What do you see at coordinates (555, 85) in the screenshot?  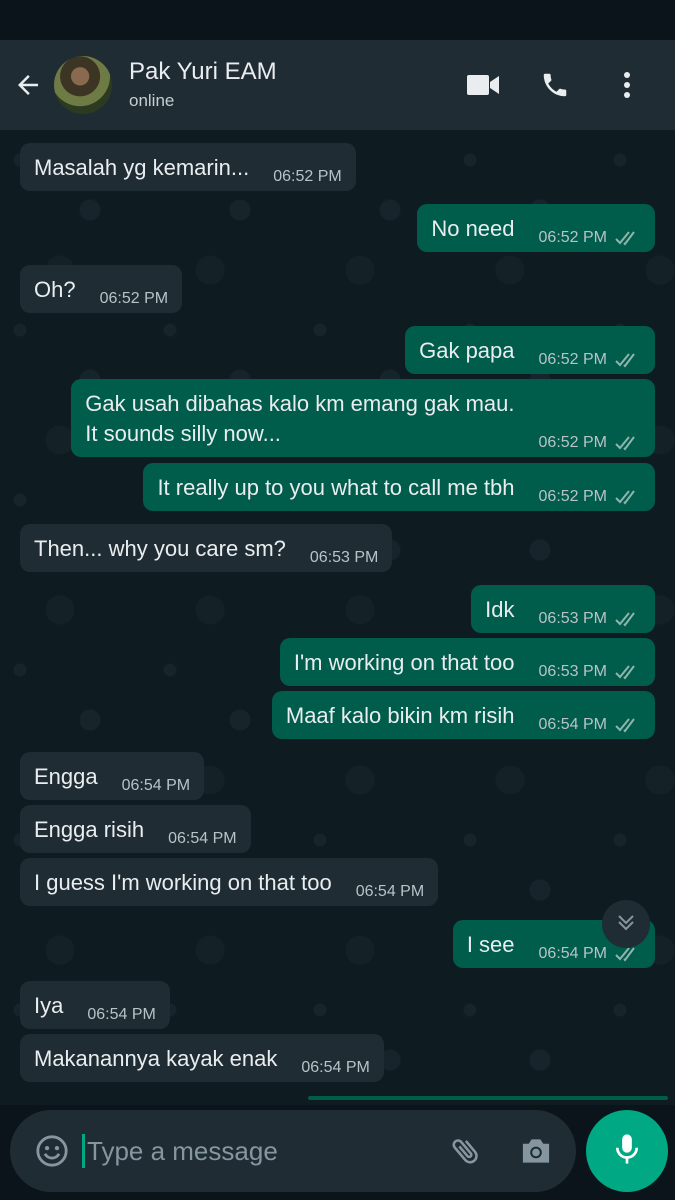 I see `phone-icon` at bounding box center [555, 85].